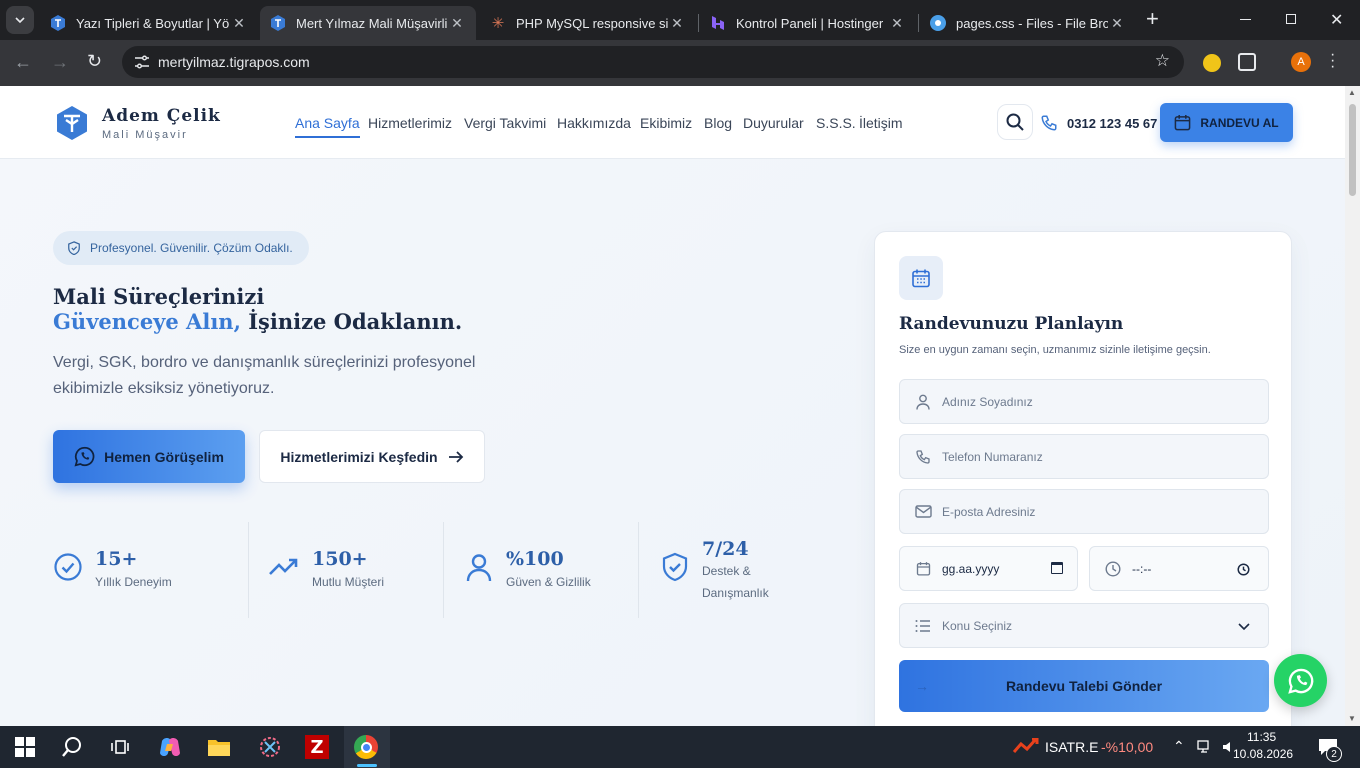 This screenshot has width=1360, height=768. Describe the element at coordinates (1084, 625) in the screenshot. I see `topic-select: Konu Seçiniz` at that location.